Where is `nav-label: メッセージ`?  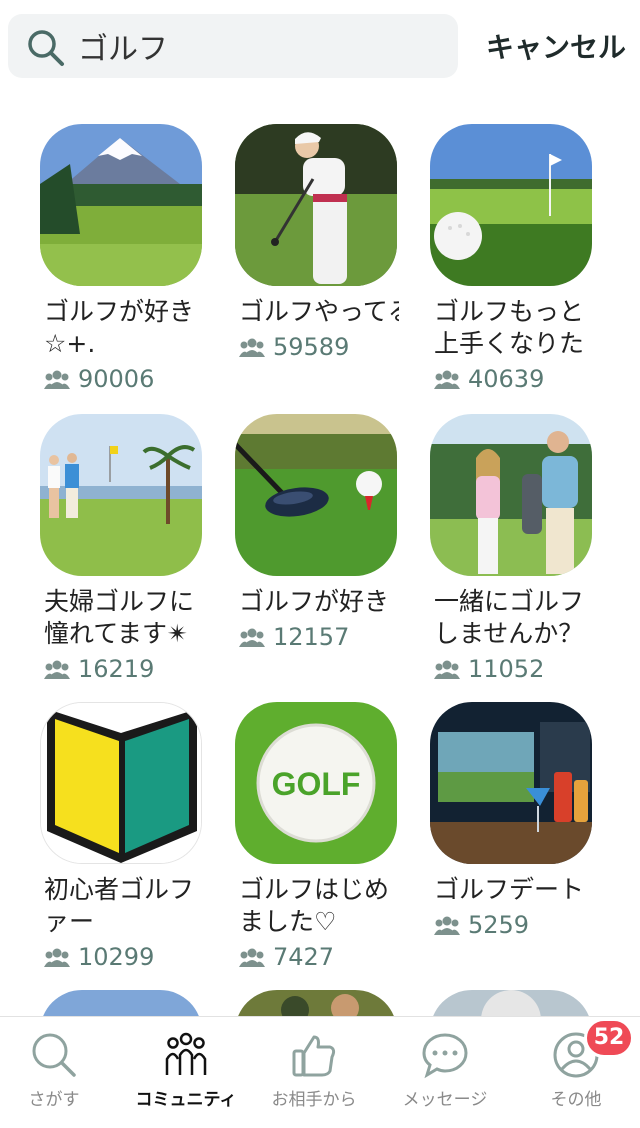 nav-label: メッセージ is located at coordinates (445, 1100).